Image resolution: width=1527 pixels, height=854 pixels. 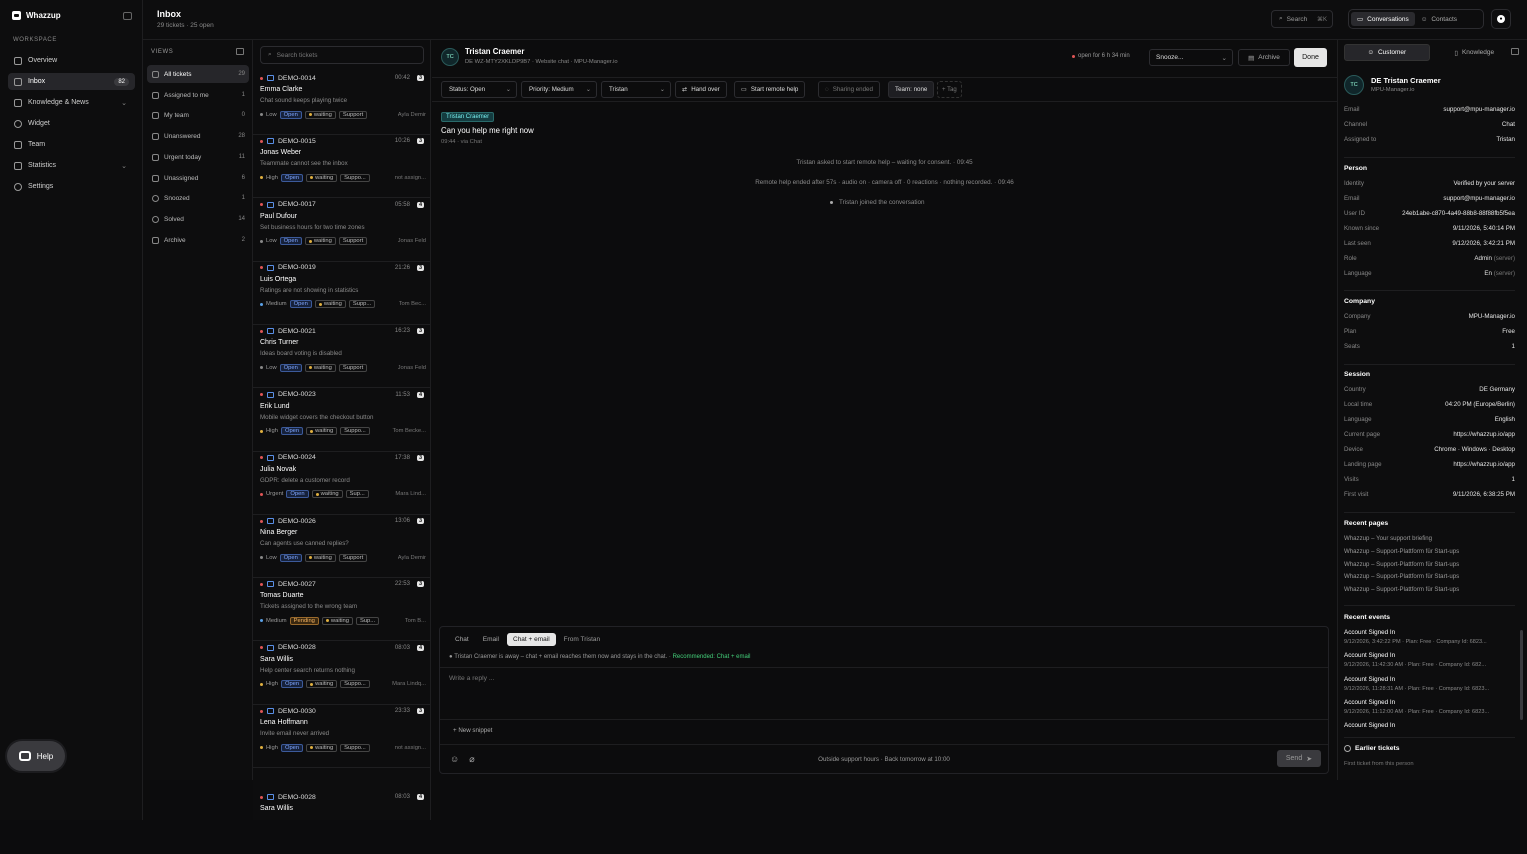 I want to click on message-count: 3, so click(x=420, y=711).